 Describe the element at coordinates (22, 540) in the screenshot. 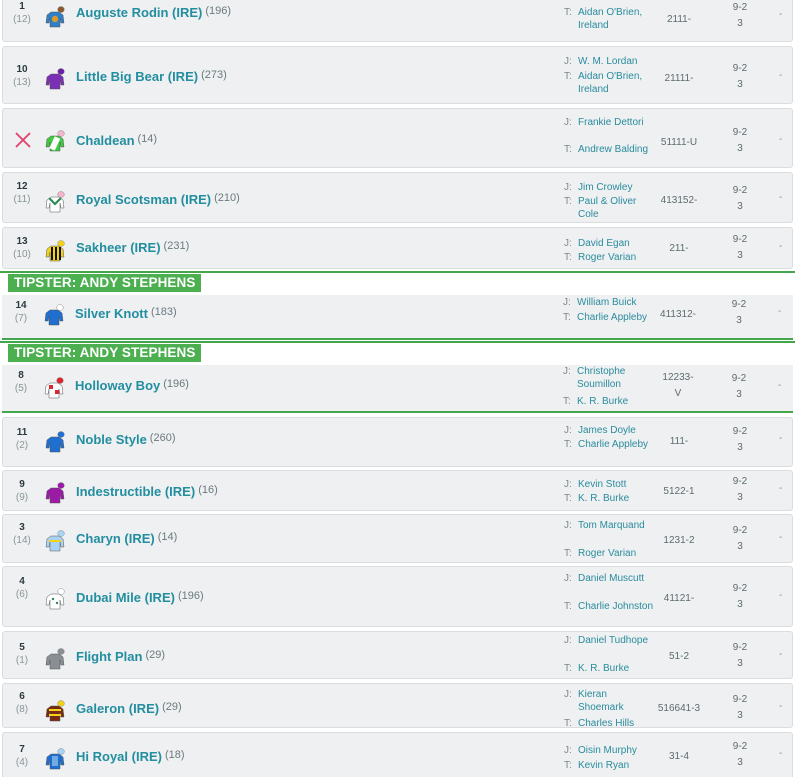

I see `stall-draw: (14)` at that location.